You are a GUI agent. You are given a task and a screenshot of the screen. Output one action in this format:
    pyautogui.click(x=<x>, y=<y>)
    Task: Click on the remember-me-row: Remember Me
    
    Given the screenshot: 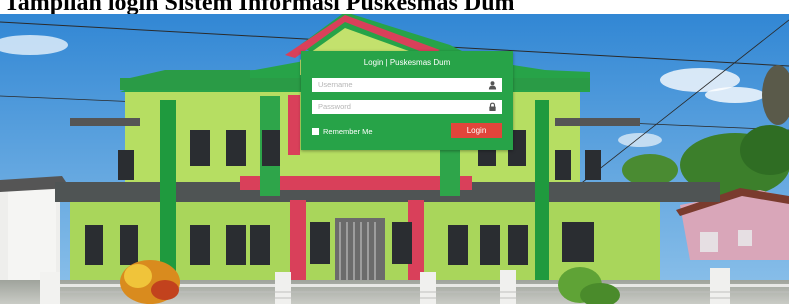 What is the action you would take?
    pyautogui.click(x=342, y=131)
    